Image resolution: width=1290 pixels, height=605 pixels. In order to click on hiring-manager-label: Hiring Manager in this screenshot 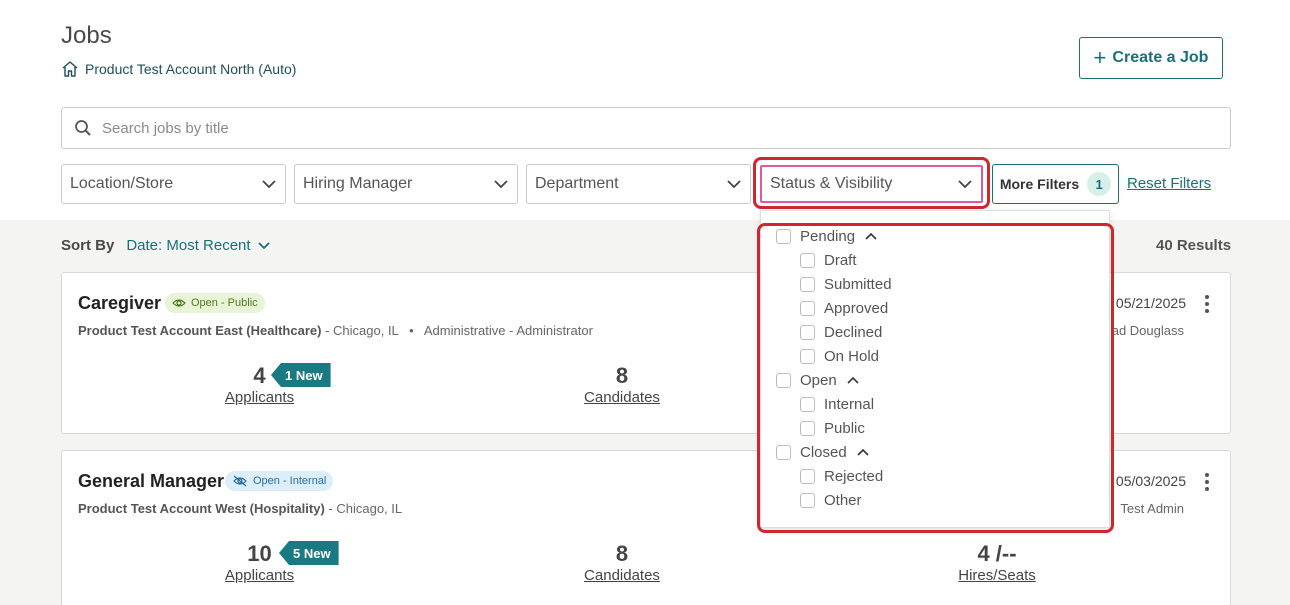, I will do `click(358, 183)`.